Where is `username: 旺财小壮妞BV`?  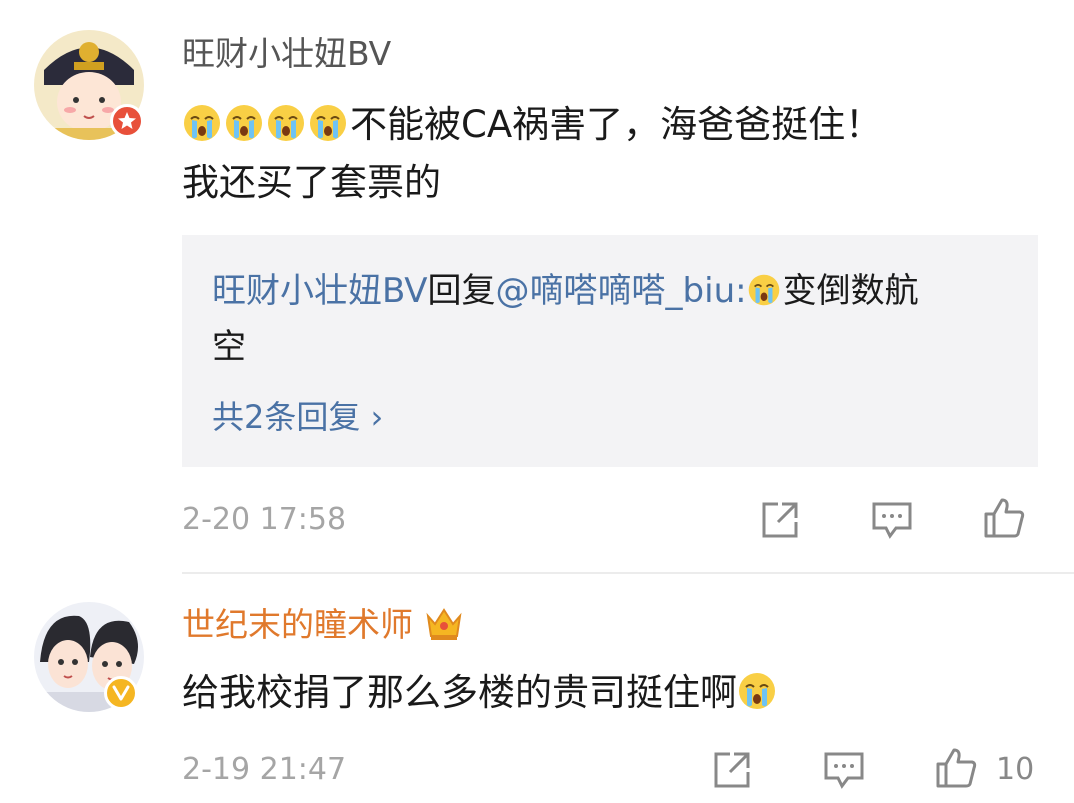 username: 旺财小壮妞BV is located at coordinates (286, 54).